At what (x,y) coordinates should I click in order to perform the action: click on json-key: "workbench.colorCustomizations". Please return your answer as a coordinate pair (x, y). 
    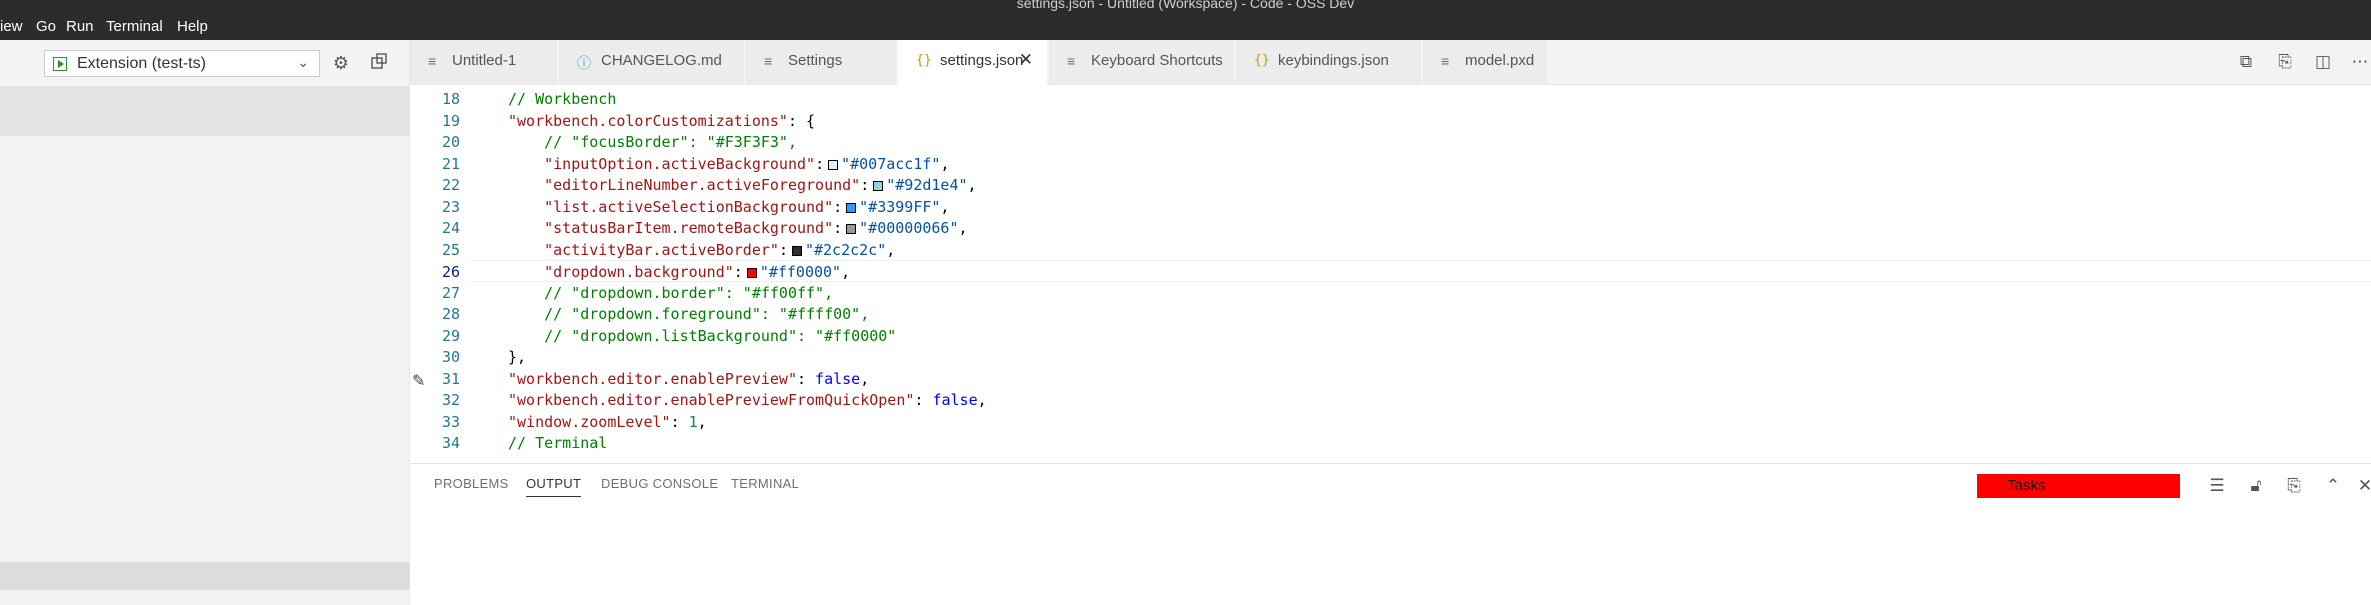
    Looking at the image, I should click on (648, 120).